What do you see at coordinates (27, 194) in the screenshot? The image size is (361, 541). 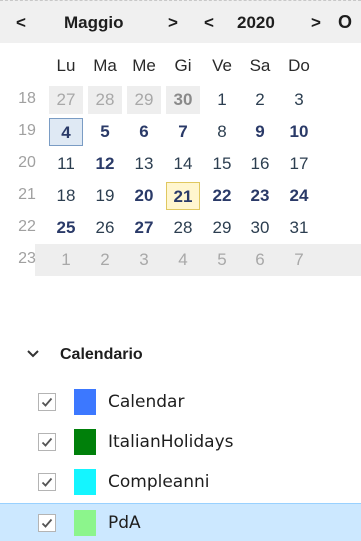 I see `week-number: 21` at bounding box center [27, 194].